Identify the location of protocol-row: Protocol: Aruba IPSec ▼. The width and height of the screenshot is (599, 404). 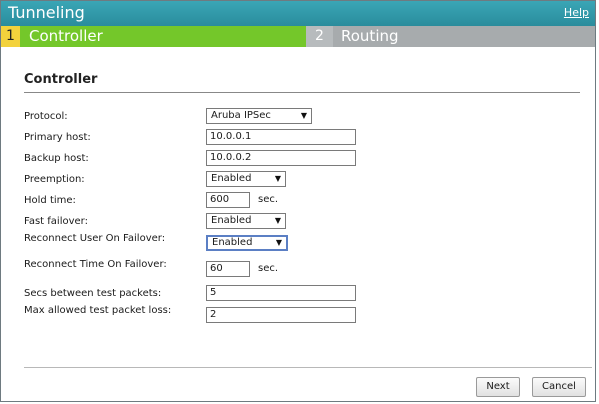
(304, 117).